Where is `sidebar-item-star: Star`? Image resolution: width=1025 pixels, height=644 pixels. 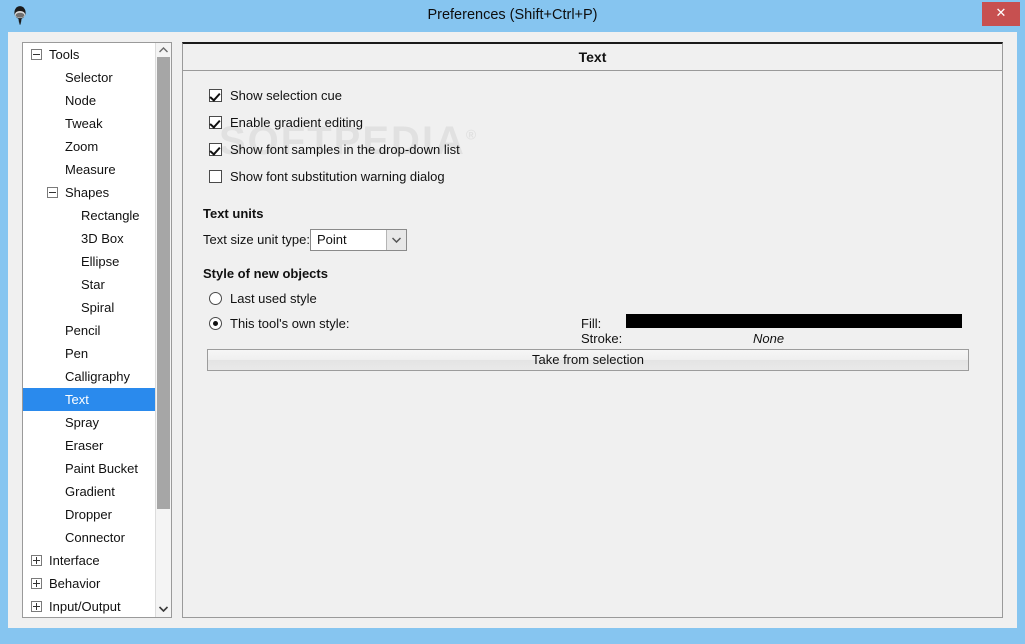 sidebar-item-star: Star is located at coordinates (89, 284).